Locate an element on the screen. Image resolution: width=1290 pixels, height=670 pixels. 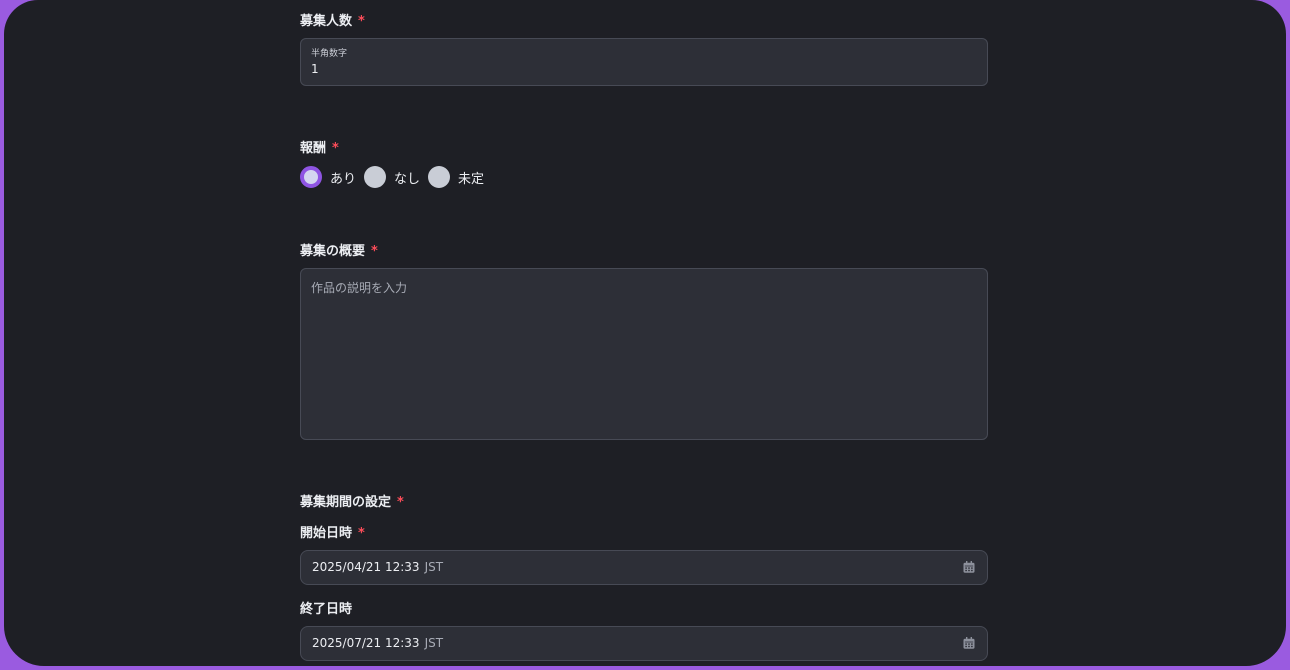
start-timezone: JST is located at coordinates (434, 567).